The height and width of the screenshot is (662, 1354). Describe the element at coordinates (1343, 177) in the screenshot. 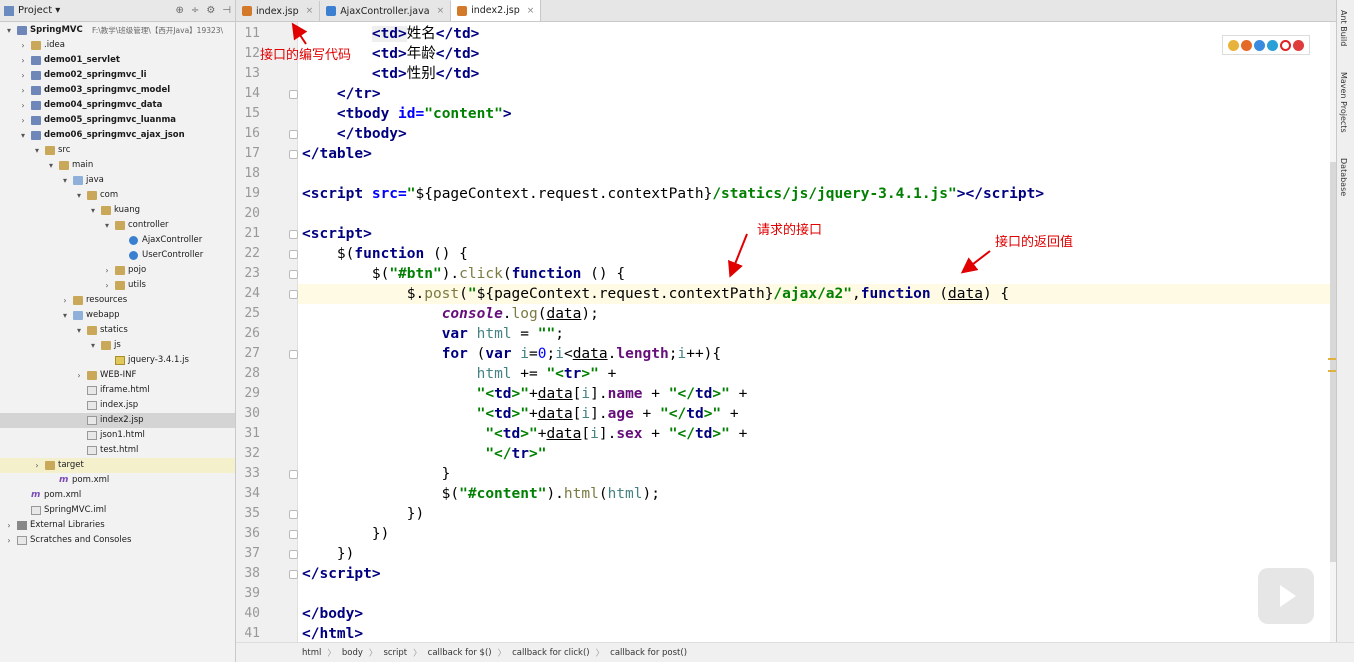

I see `database-tab: Database` at that location.